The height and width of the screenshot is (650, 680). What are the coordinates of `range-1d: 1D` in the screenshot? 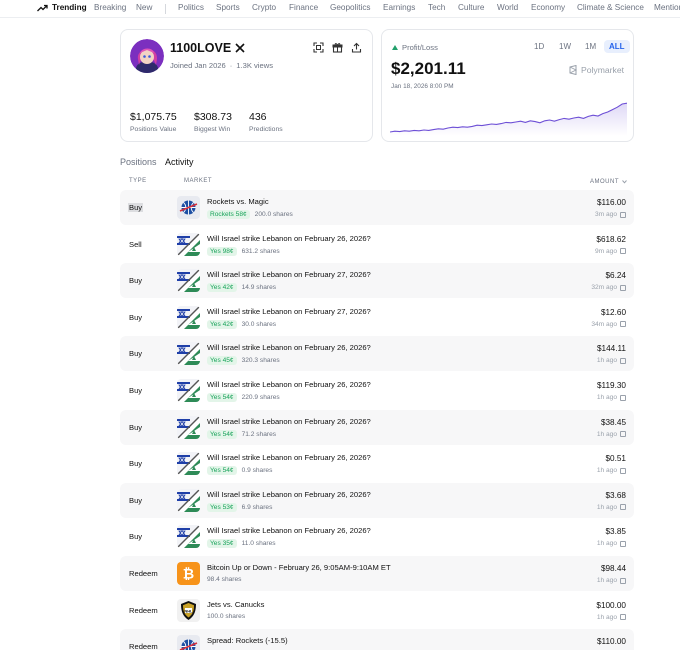 It's located at (539, 46).